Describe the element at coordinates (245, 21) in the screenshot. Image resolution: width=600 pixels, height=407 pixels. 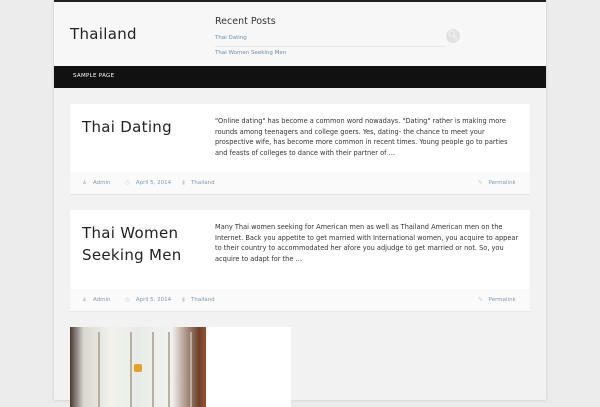
I see `widget-title: Recent Posts` at that location.